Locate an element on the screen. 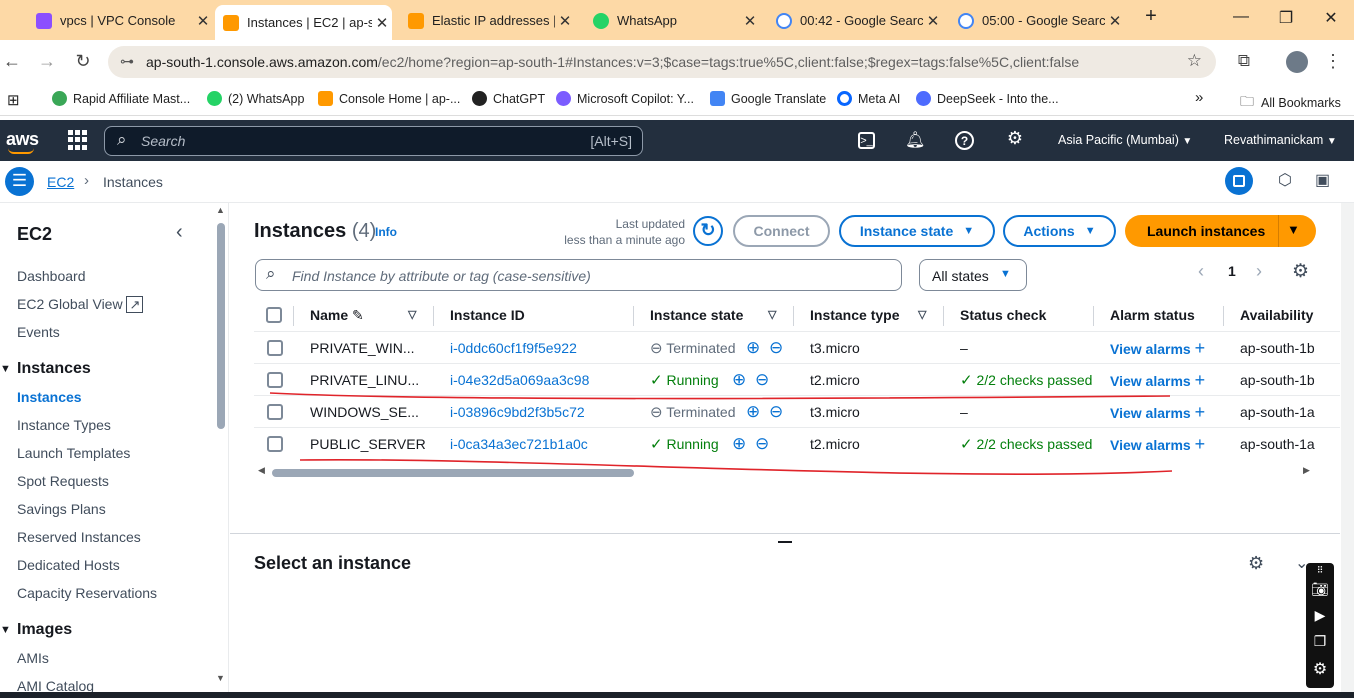 The height and width of the screenshot is (698, 1354). new-tab-icon: + is located at coordinates (1151, 16).